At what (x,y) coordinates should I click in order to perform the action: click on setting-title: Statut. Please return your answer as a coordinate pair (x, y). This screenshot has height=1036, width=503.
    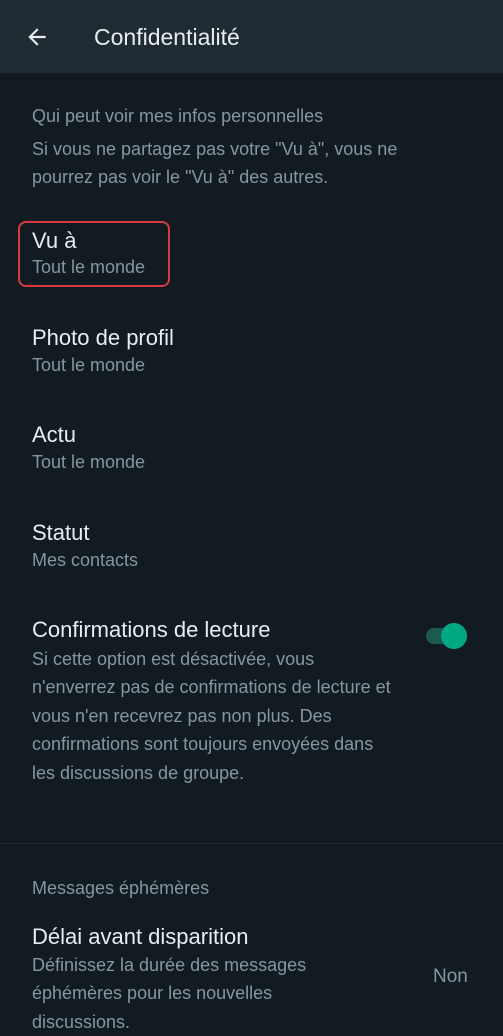
    Looking at the image, I should click on (61, 532).